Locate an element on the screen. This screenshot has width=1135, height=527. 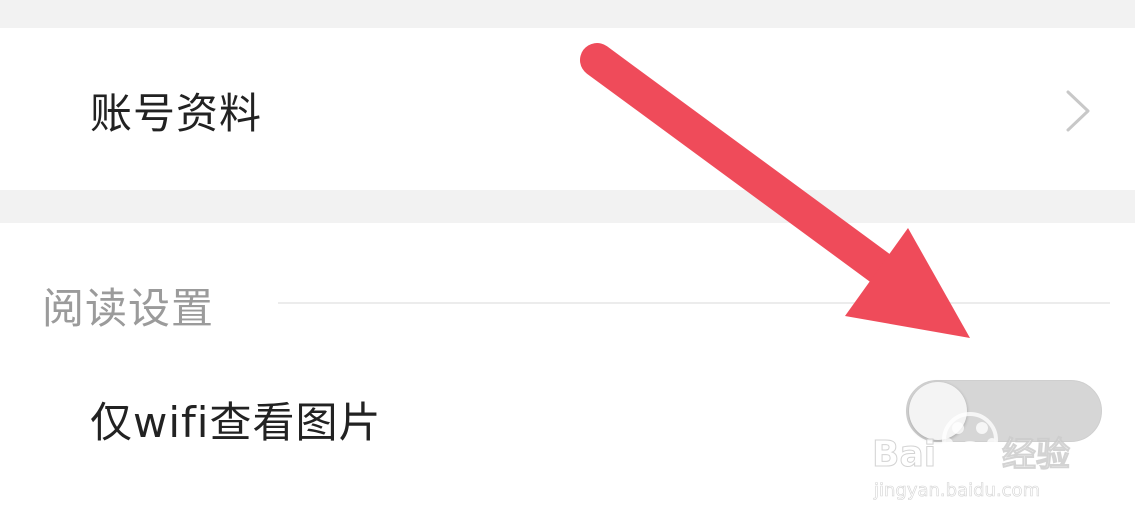
toggle-knob is located at coordinates (938, 411).